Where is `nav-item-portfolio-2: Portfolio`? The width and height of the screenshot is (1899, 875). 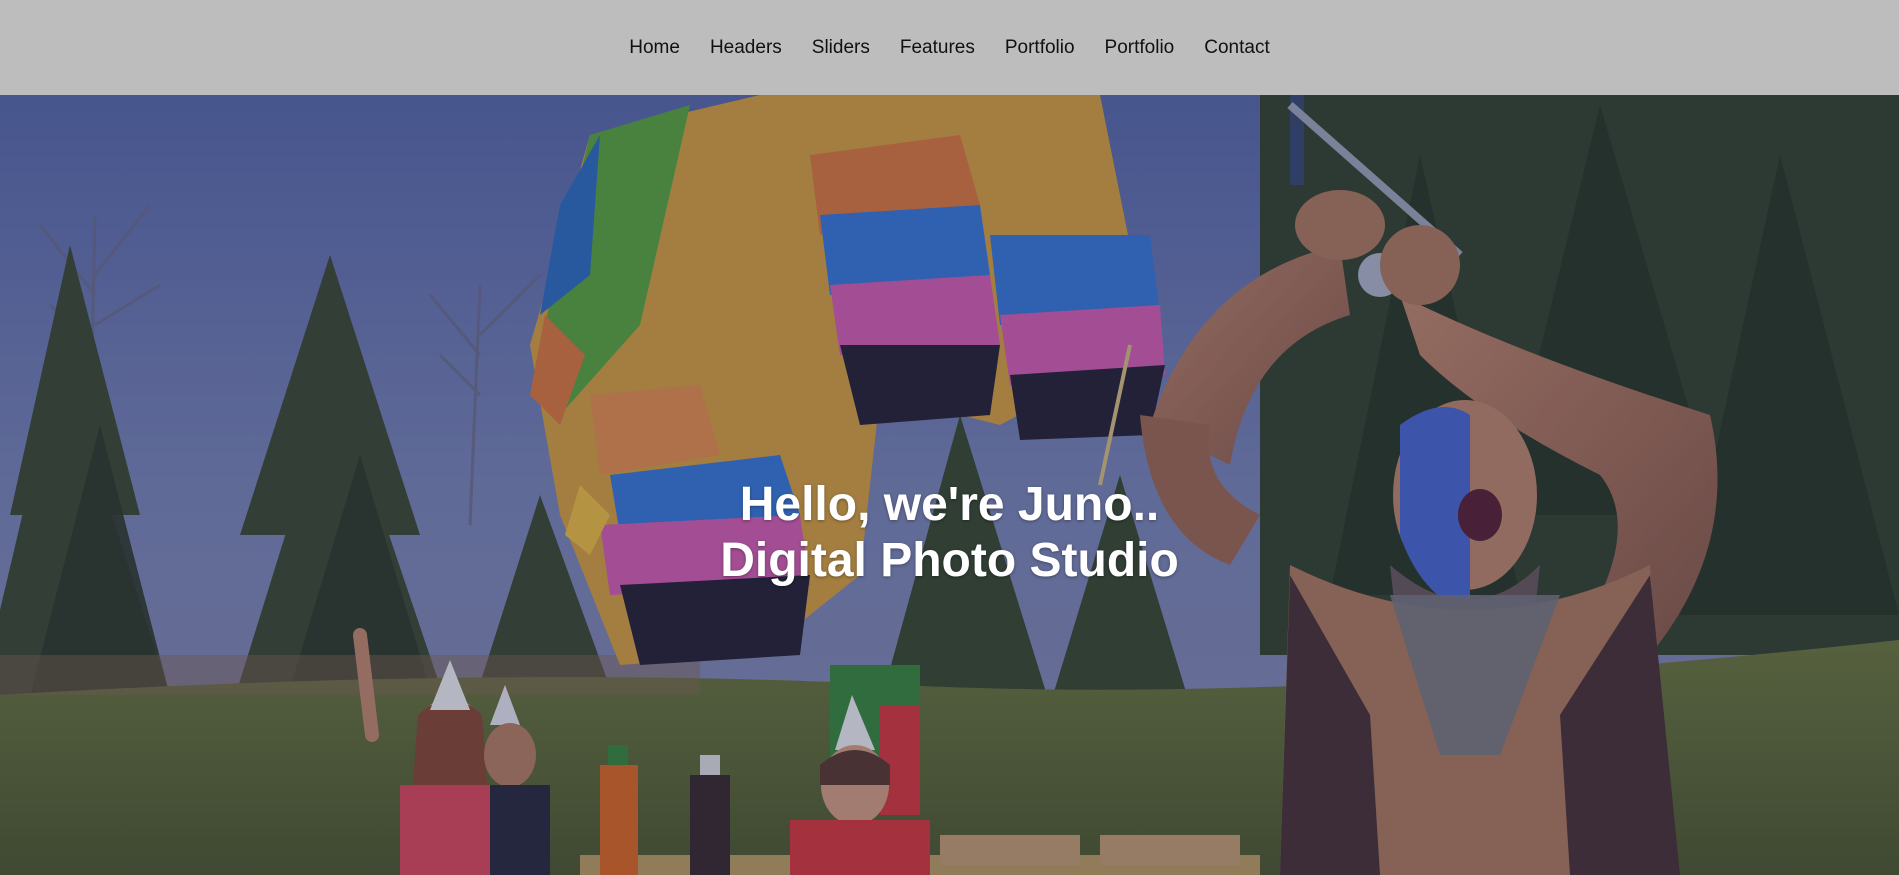
nav-item-portfolio-2: Portfolio is located at coordinates (1140, 48).